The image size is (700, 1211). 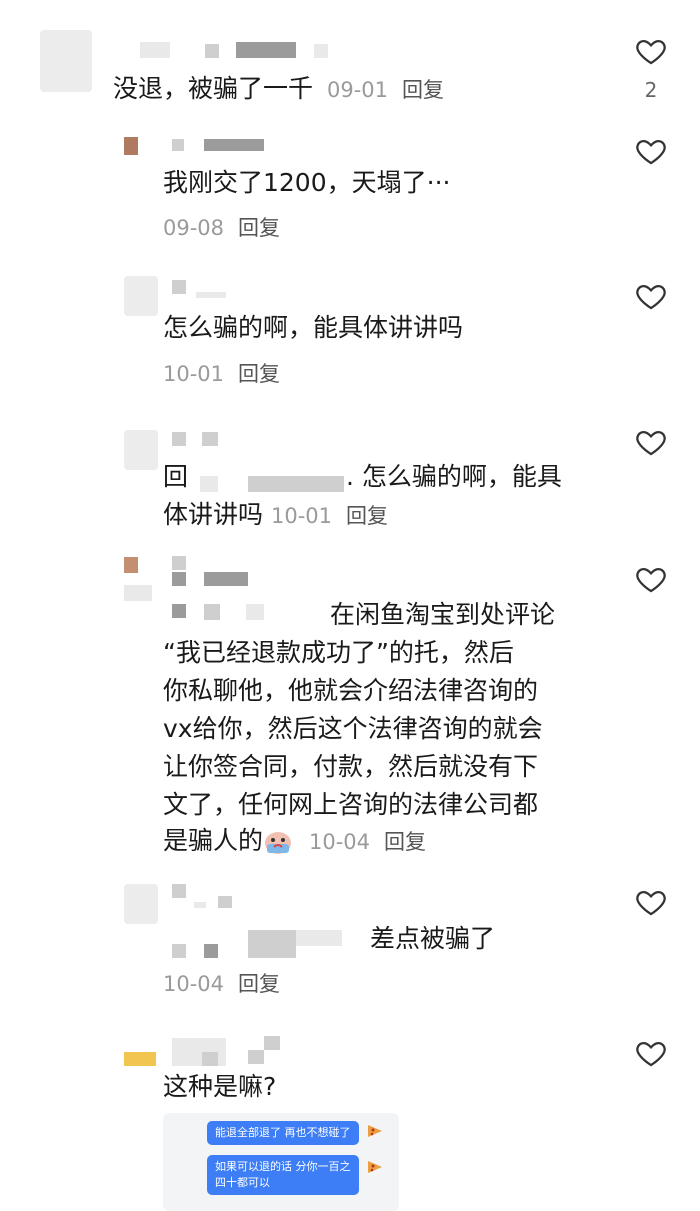 I want to click on comment-body: 是骗人的, so click(x=213, y=840).